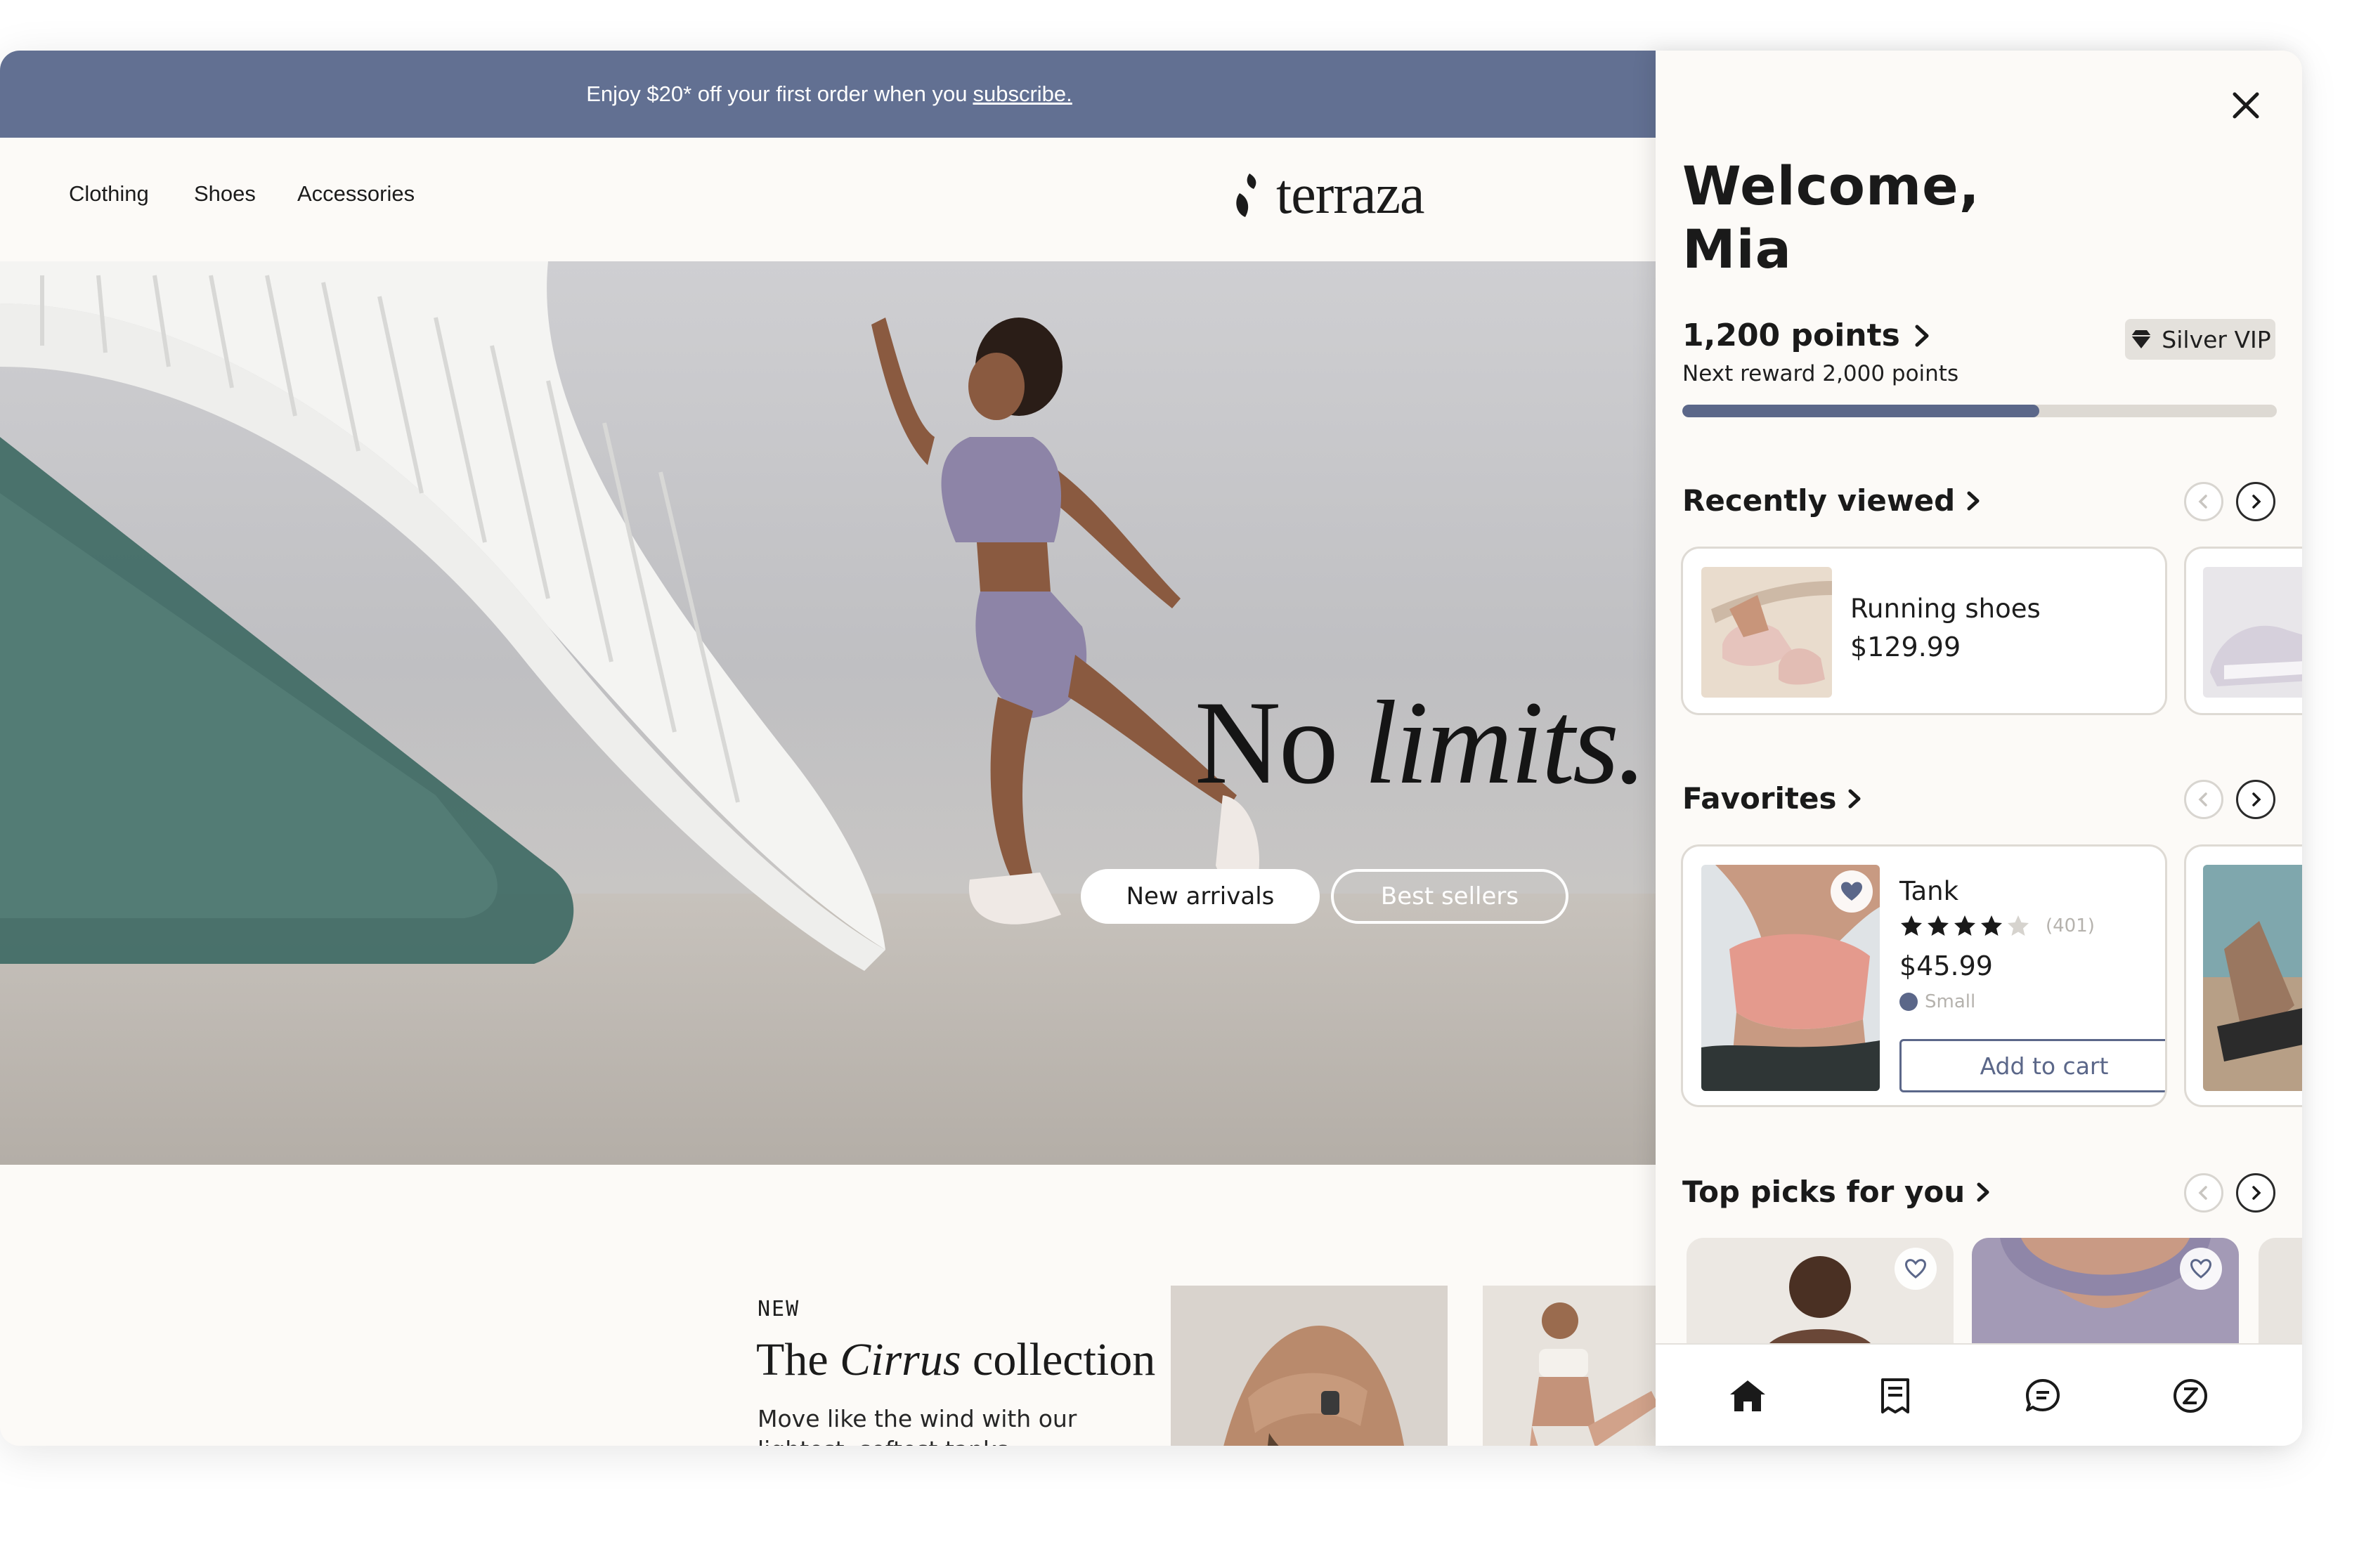  What do you see at coordinates (793, 1359) in the screenshot?
I see `collection-title-pre: The` at bounding box center [793, 1359].